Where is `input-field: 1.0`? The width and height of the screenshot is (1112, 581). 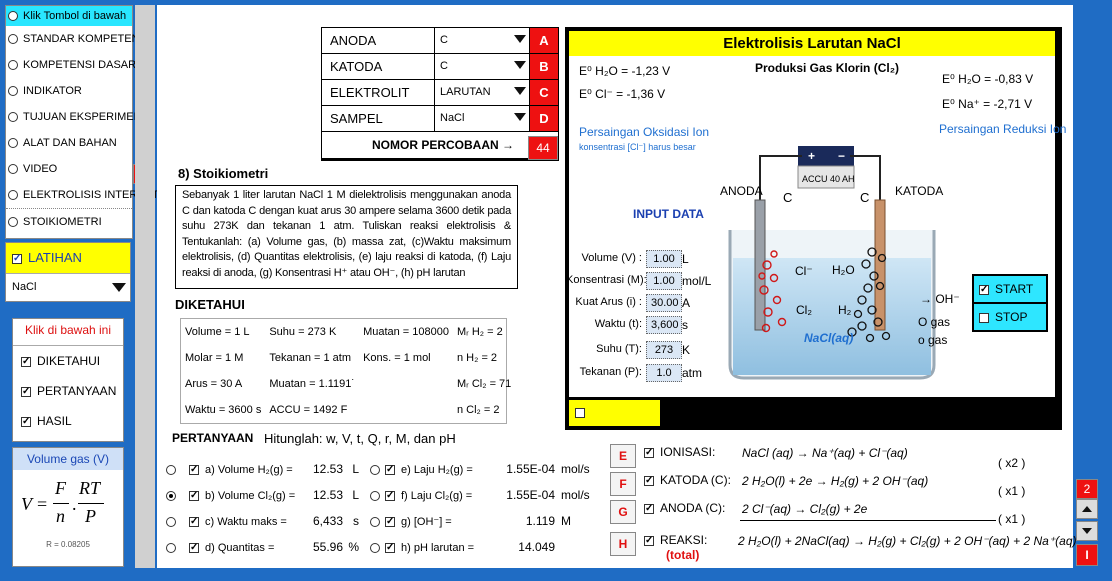
input-field: 1.0 is located at coordinates (664, 373).